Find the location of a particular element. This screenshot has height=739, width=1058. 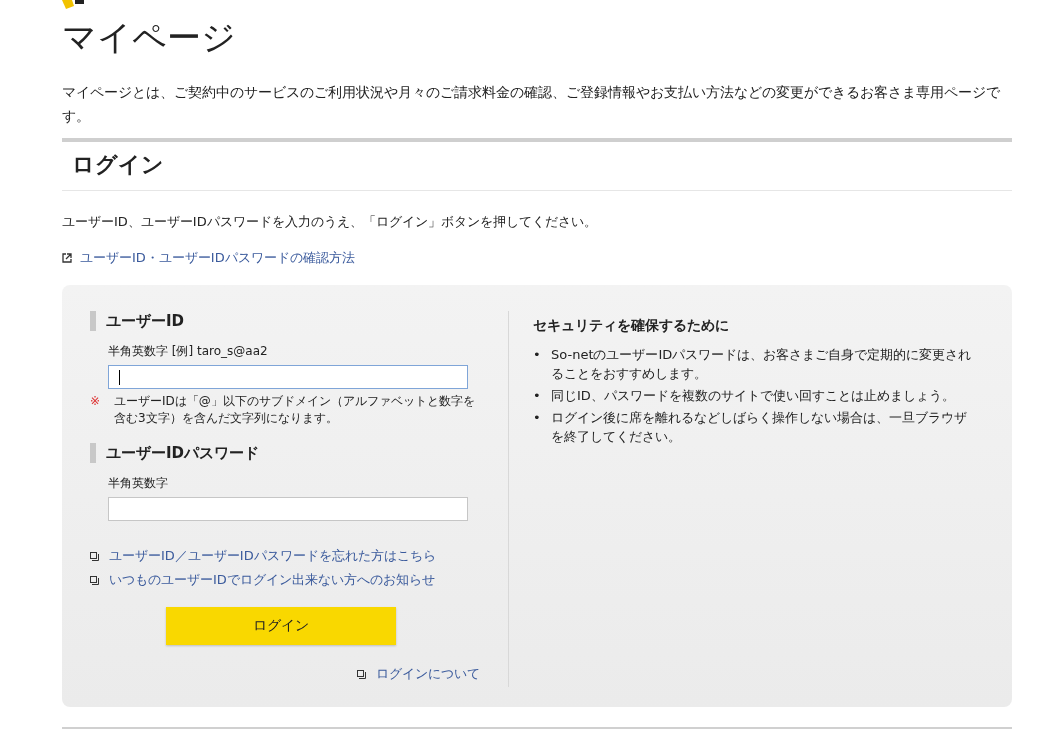

field-hint: 半角英数字 [例] taro_s@aa2 is located at coordinates (188, 351).